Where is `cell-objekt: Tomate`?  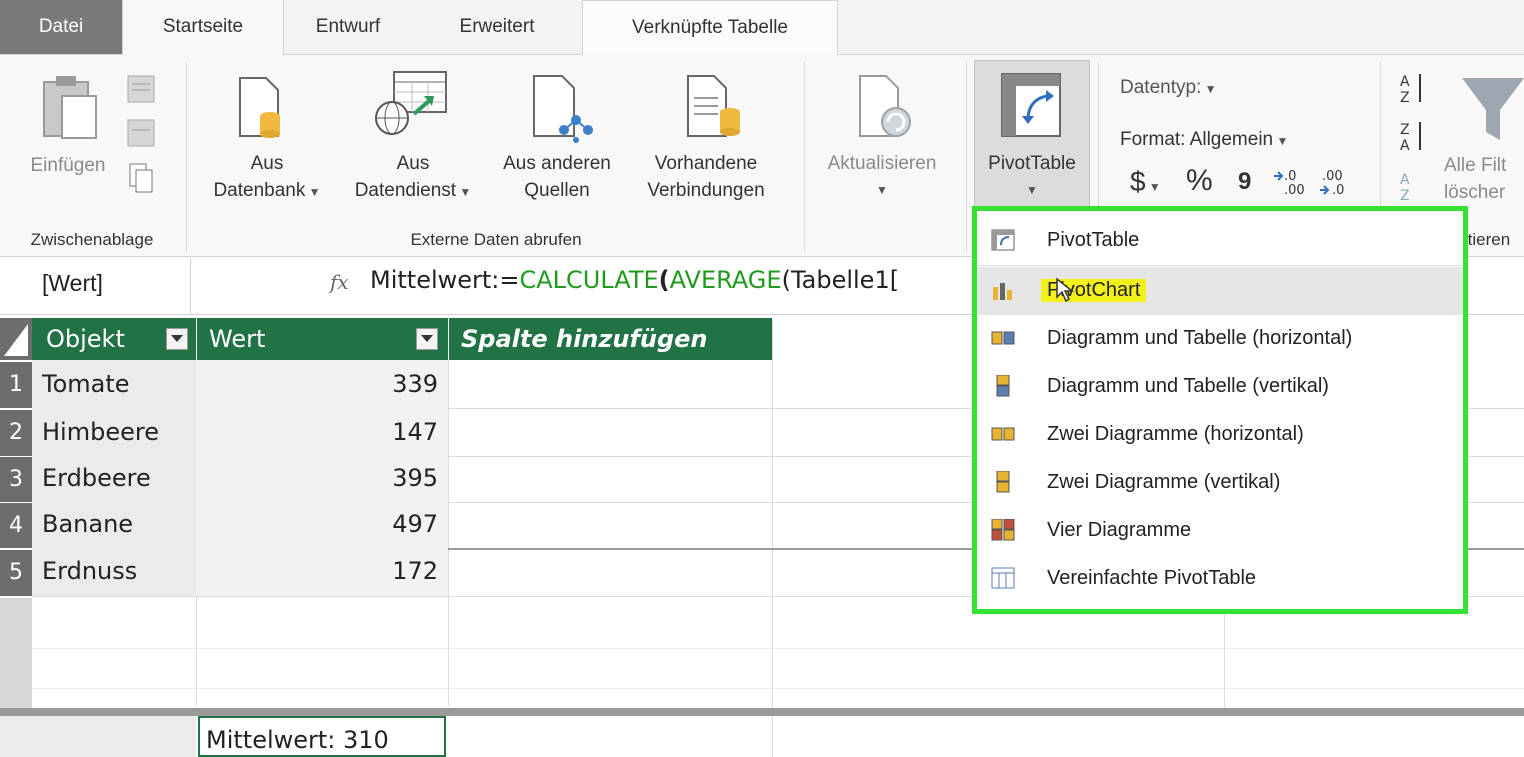
cell-objekt: Tomate is located at coordinates (86, 384).